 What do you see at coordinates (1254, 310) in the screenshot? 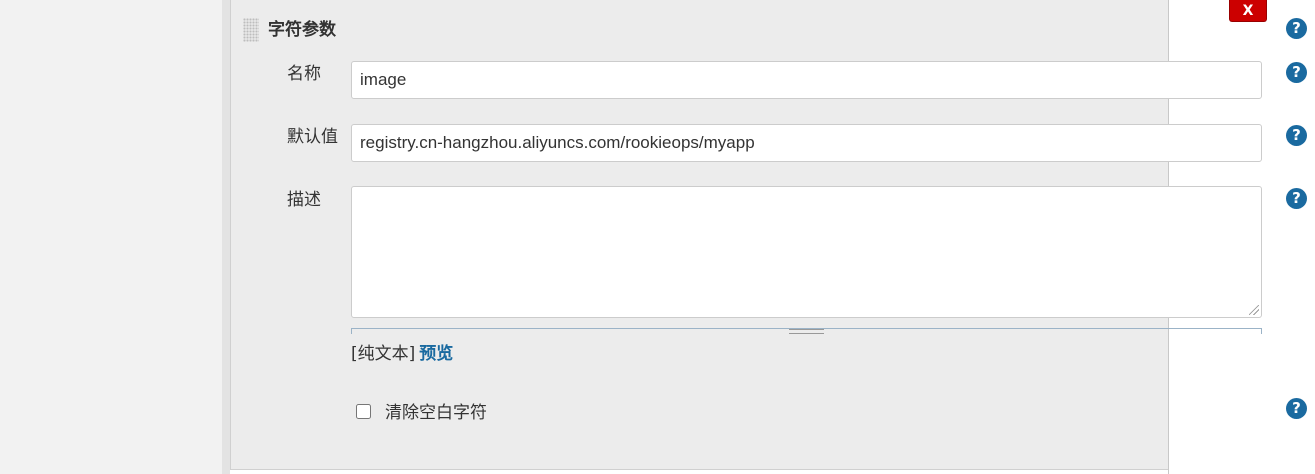
I see `textarea-resize-grip-icon` at bounding box center [1254, 310].